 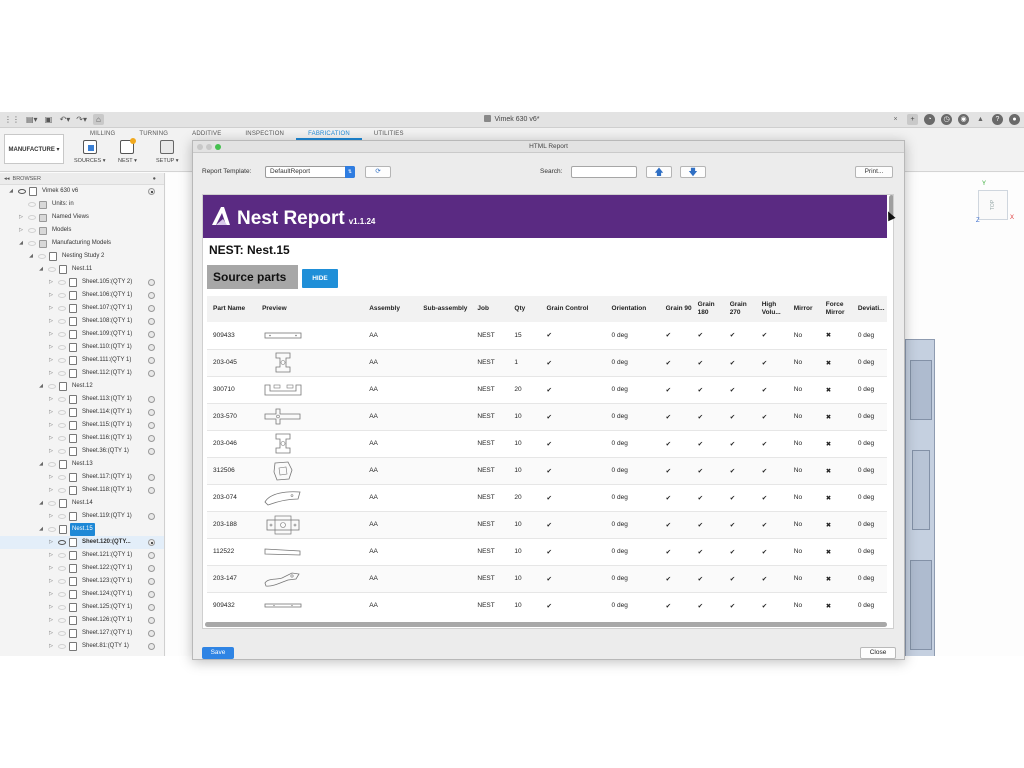 What do you see at coordinates (82, 269) in the screenshot?
I see `tree-item: ◢ Nest.11` at bounding box center [82, 269].